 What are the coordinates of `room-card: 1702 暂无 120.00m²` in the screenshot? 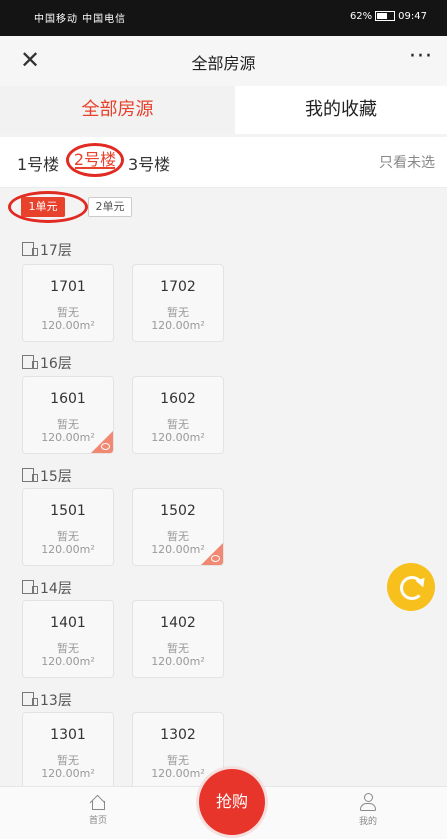 It's located at (178, 303).